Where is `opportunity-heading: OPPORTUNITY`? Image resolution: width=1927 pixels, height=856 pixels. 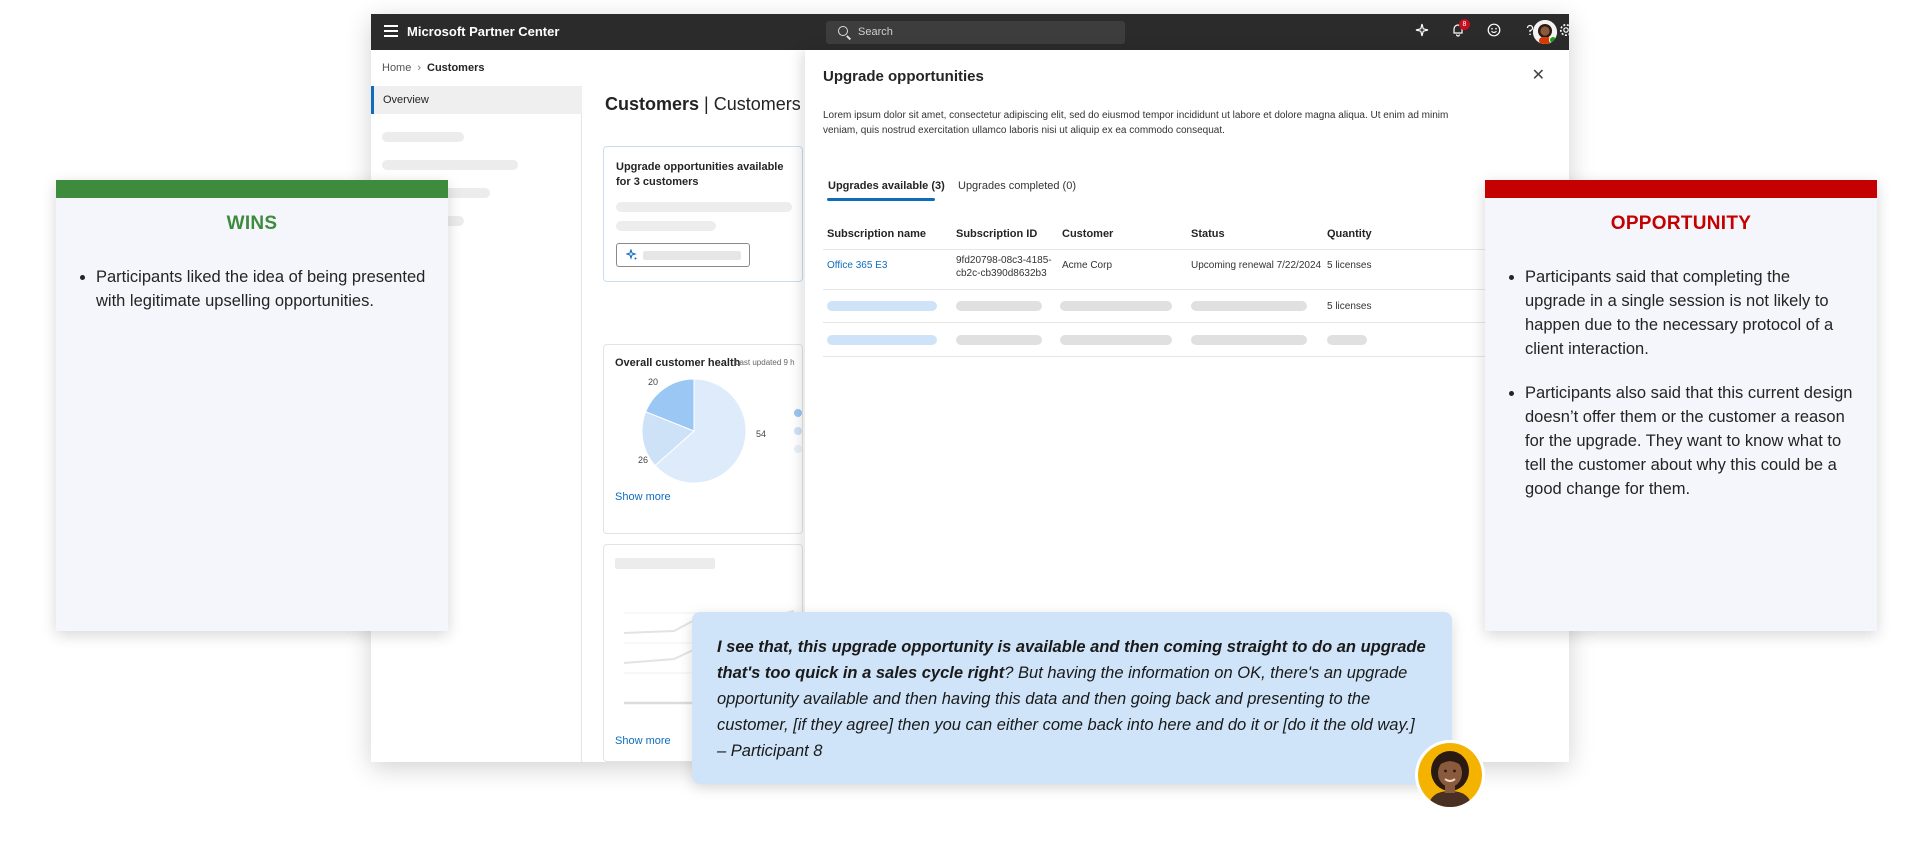 opportunity-heading: OPPORTUNITY is located at coordinates (1681, 223).